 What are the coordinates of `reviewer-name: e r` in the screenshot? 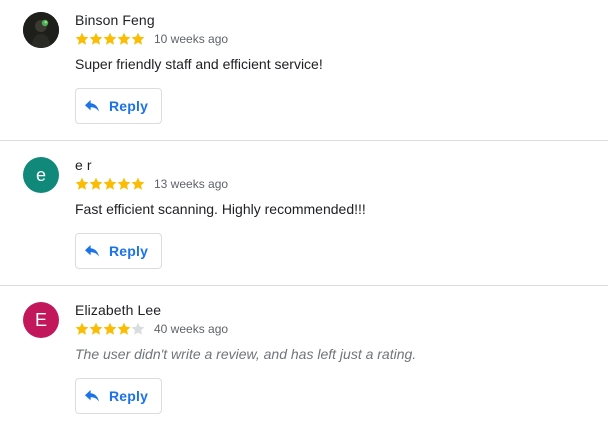 It's located at (83, 165).